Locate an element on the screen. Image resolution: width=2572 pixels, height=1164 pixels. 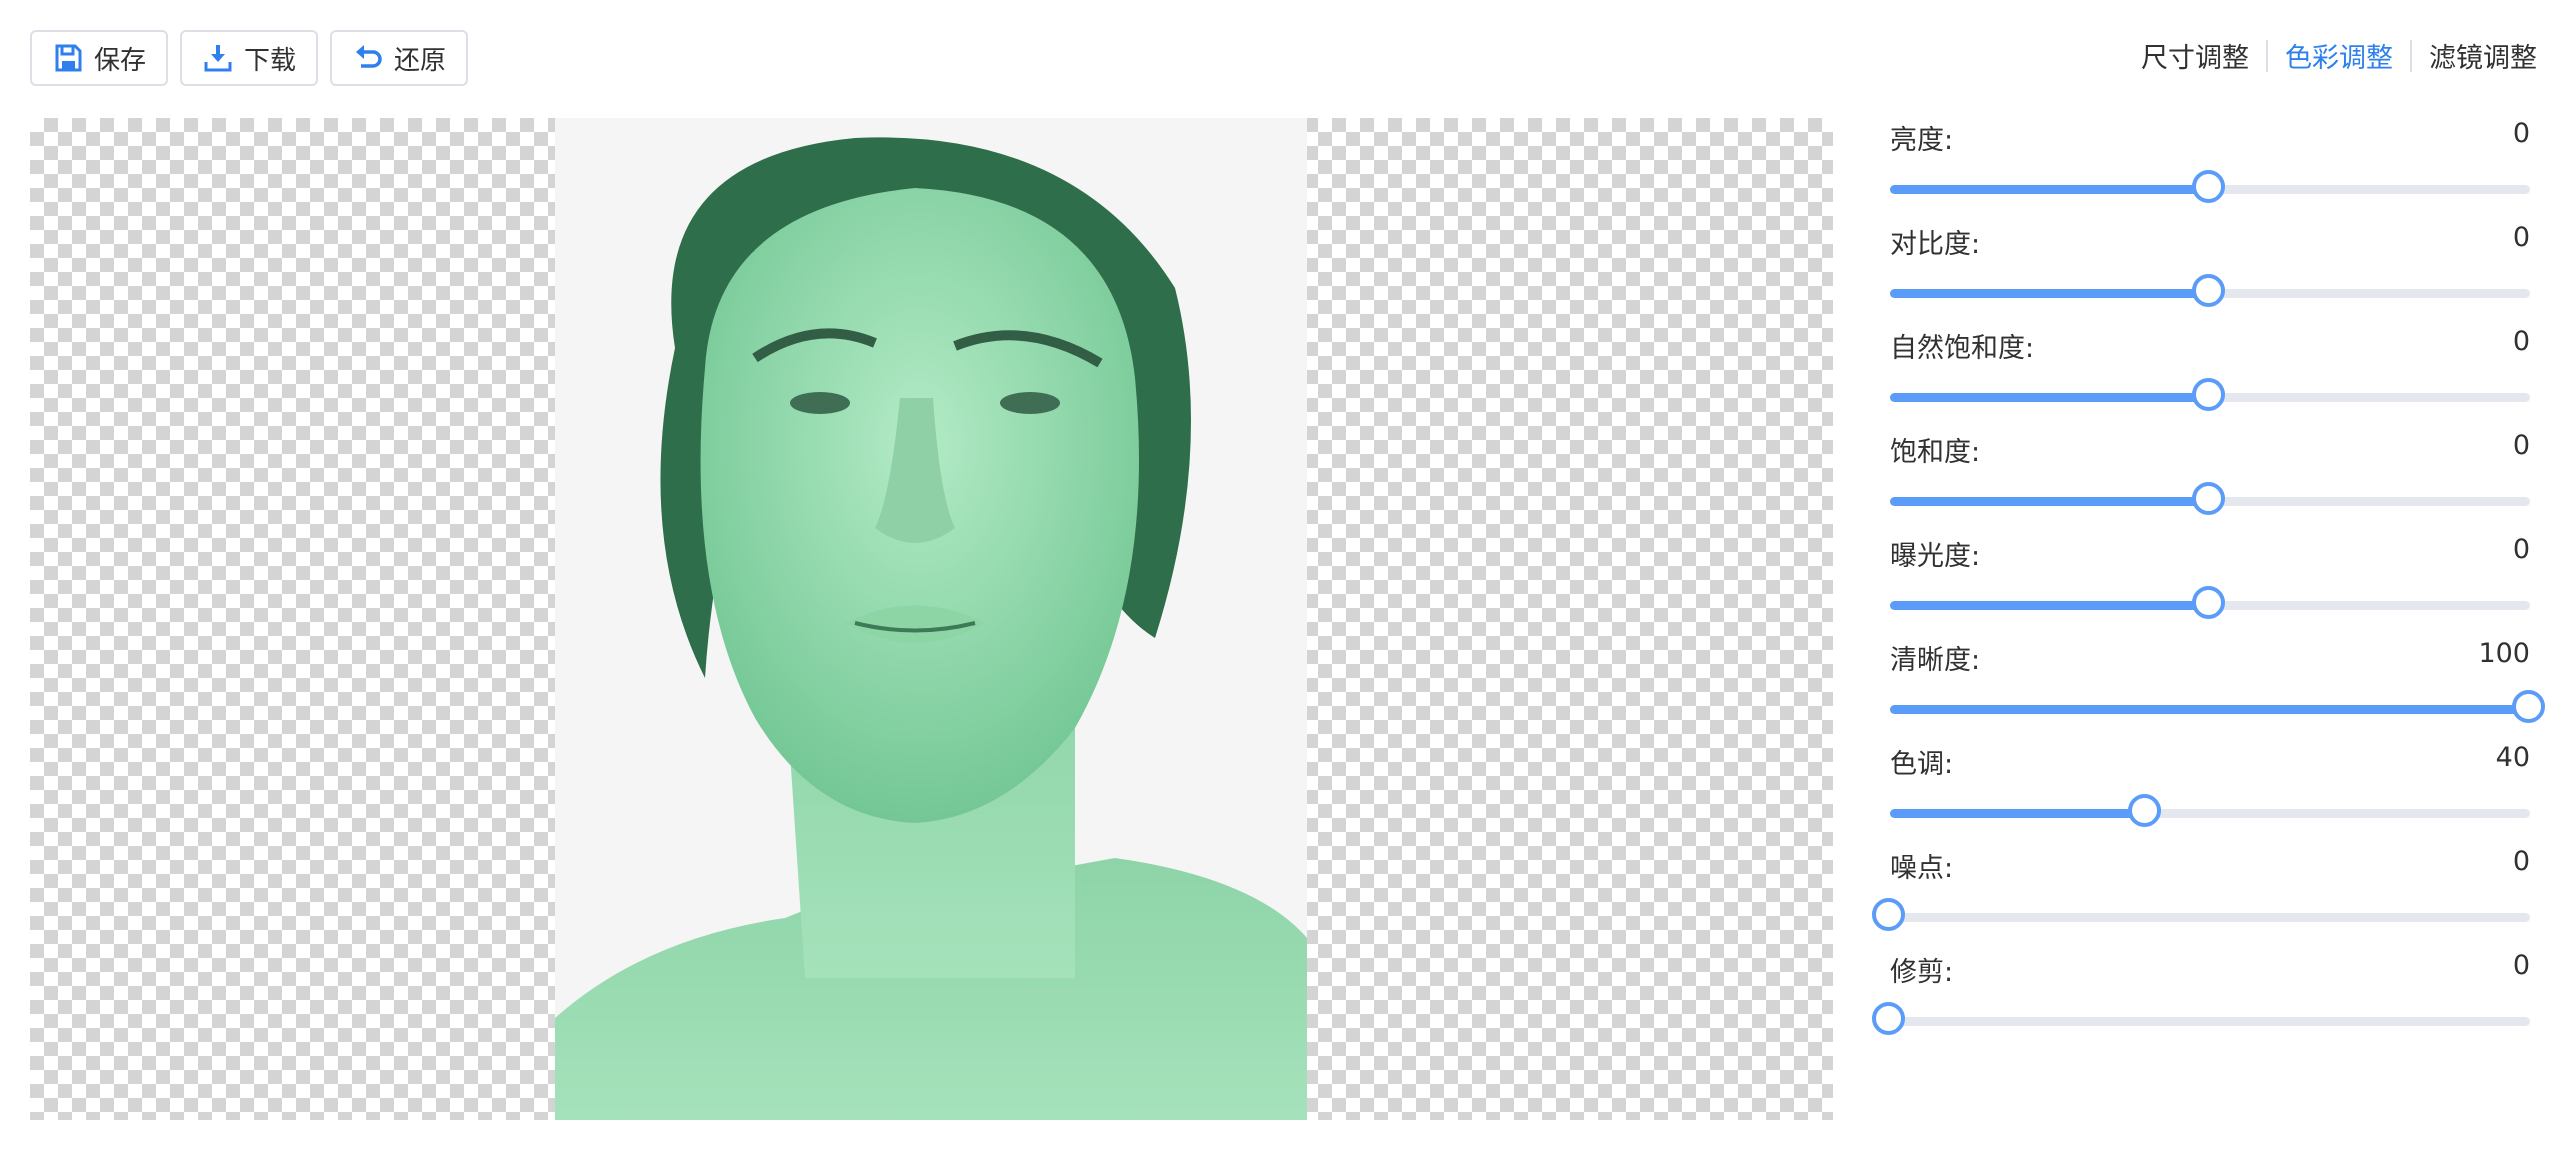
vibrance-slider is located at coordinates (2210, 394).